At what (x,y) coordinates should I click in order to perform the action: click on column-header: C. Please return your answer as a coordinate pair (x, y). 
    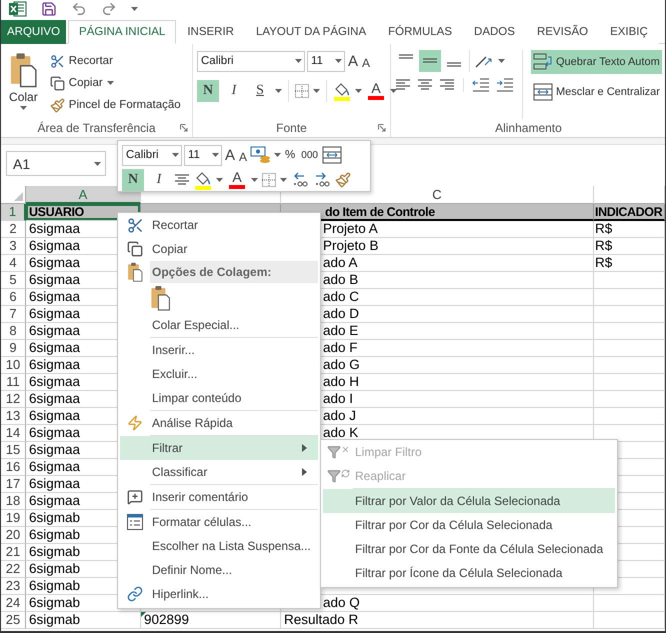
    Looking at the image, I should click on (437, 195).